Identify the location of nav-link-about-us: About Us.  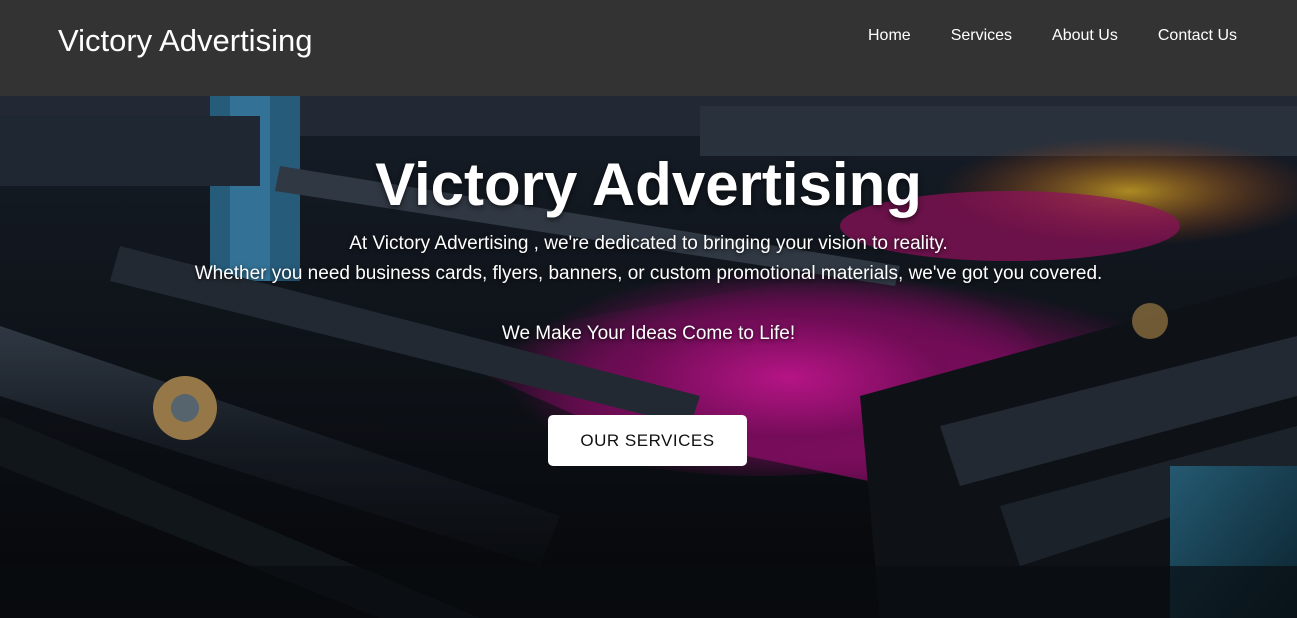
(1085, 36).